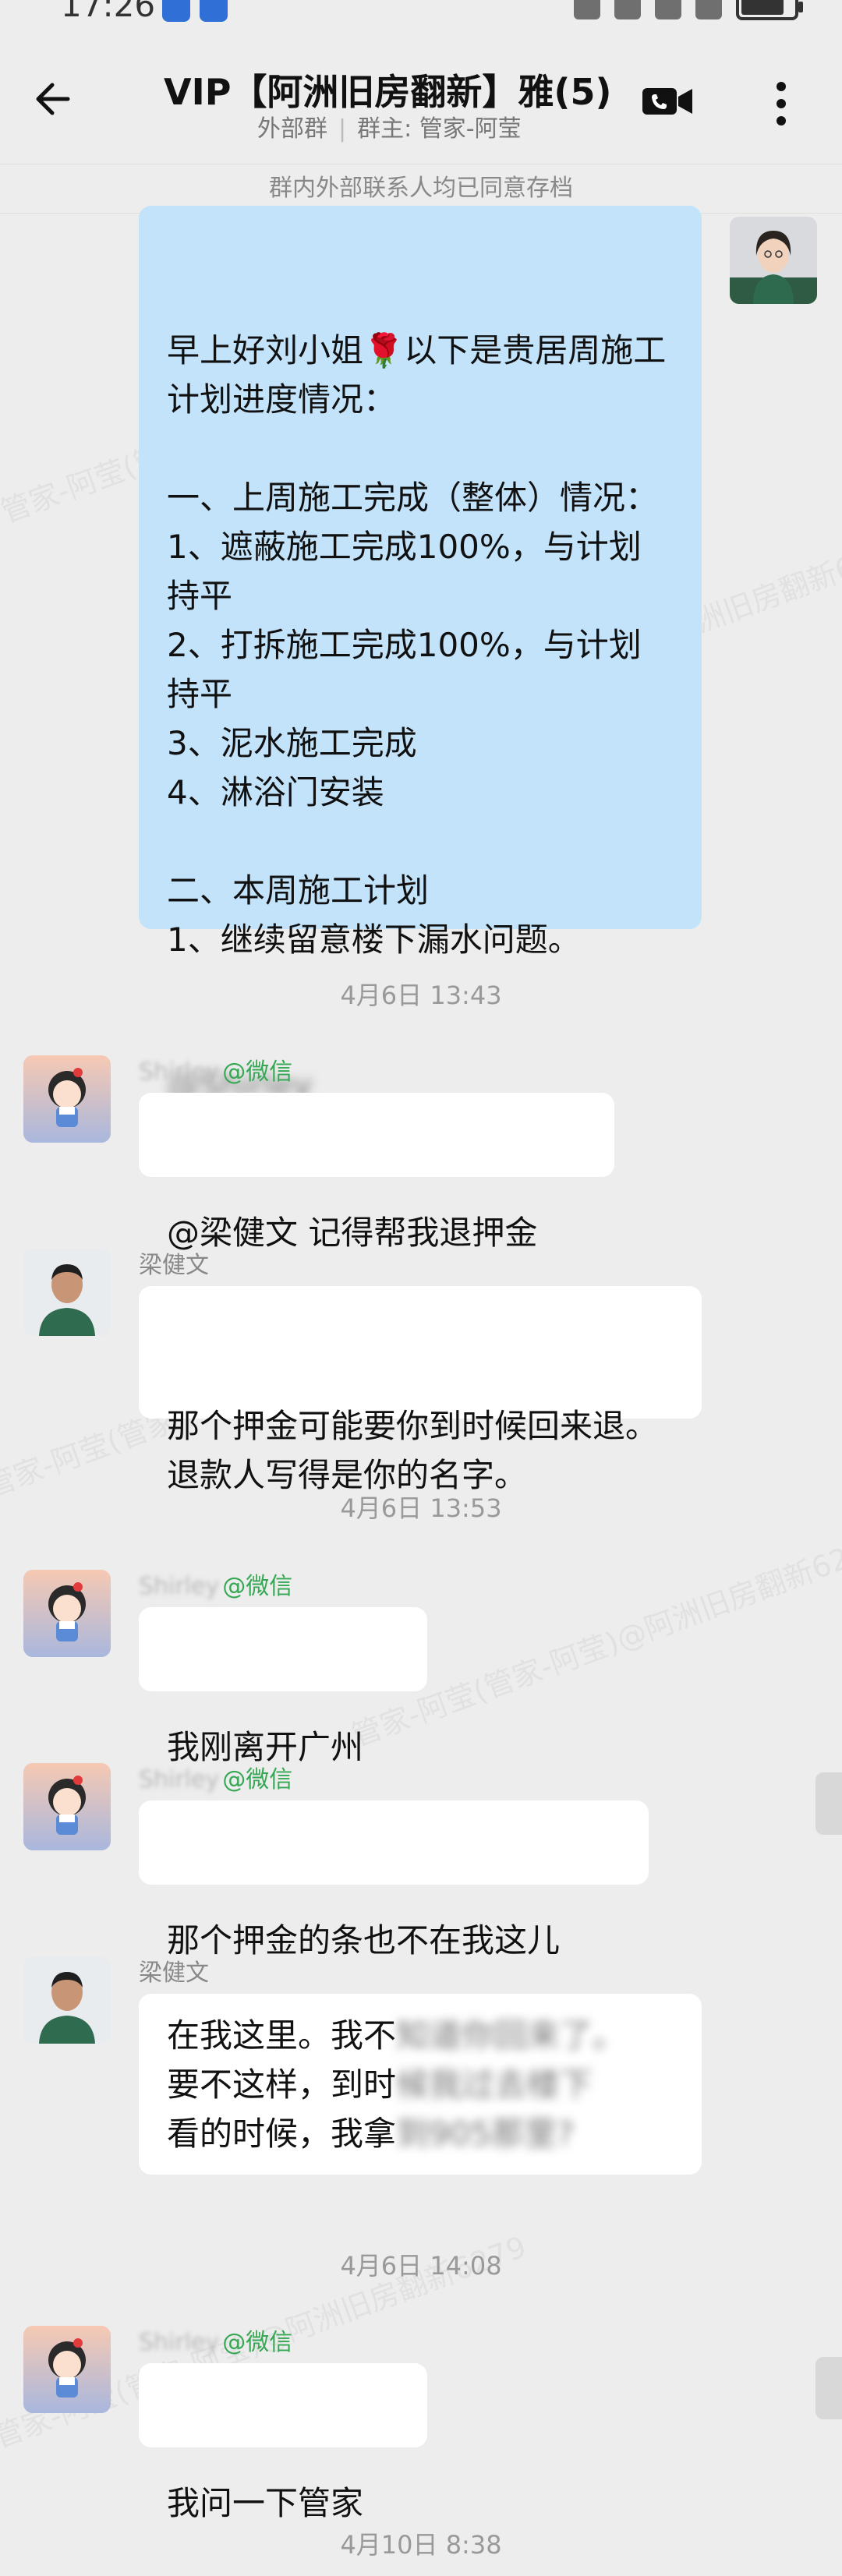 The height and width of the screenshot is (2576, 842). Describe the element at coordinates (421, 15) in the screenshot. I see `status-bar: 17:26` at that location.